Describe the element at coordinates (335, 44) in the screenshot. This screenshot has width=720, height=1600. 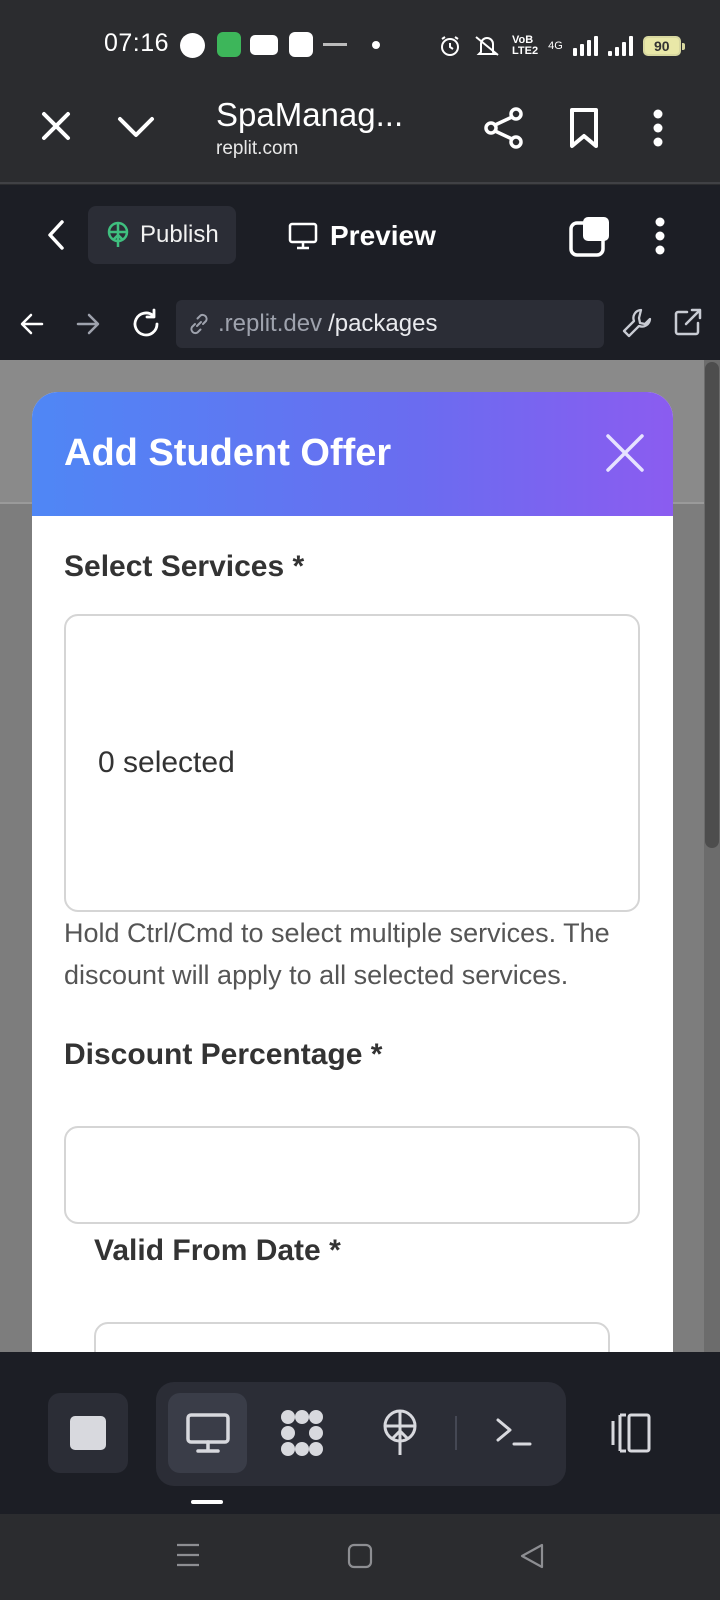
I see `app-icon-small` at that location.